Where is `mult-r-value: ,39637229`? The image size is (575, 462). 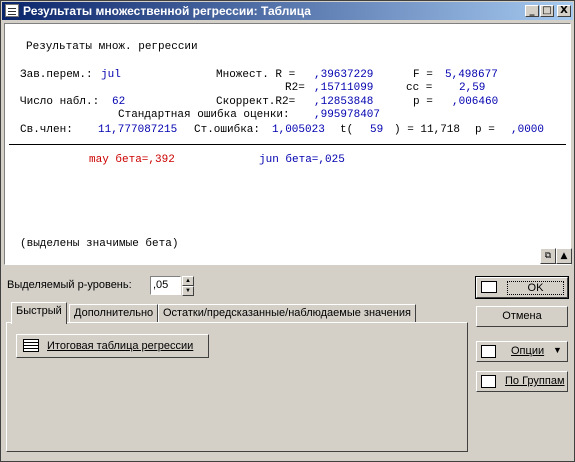
mult-r-value: ,39637229 is located at coordinates (344, 75).